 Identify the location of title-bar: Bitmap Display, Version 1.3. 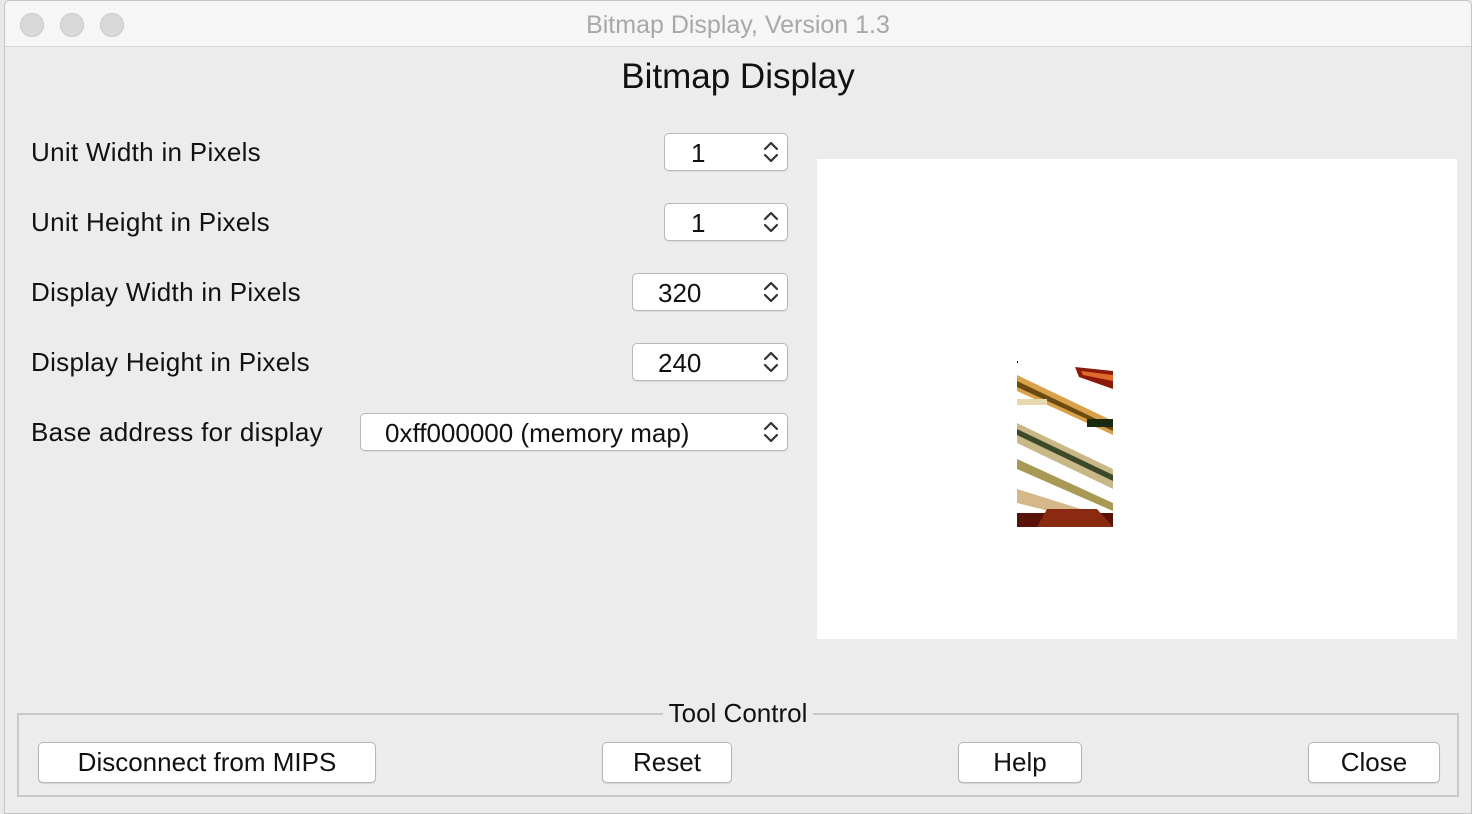
(738, 24).